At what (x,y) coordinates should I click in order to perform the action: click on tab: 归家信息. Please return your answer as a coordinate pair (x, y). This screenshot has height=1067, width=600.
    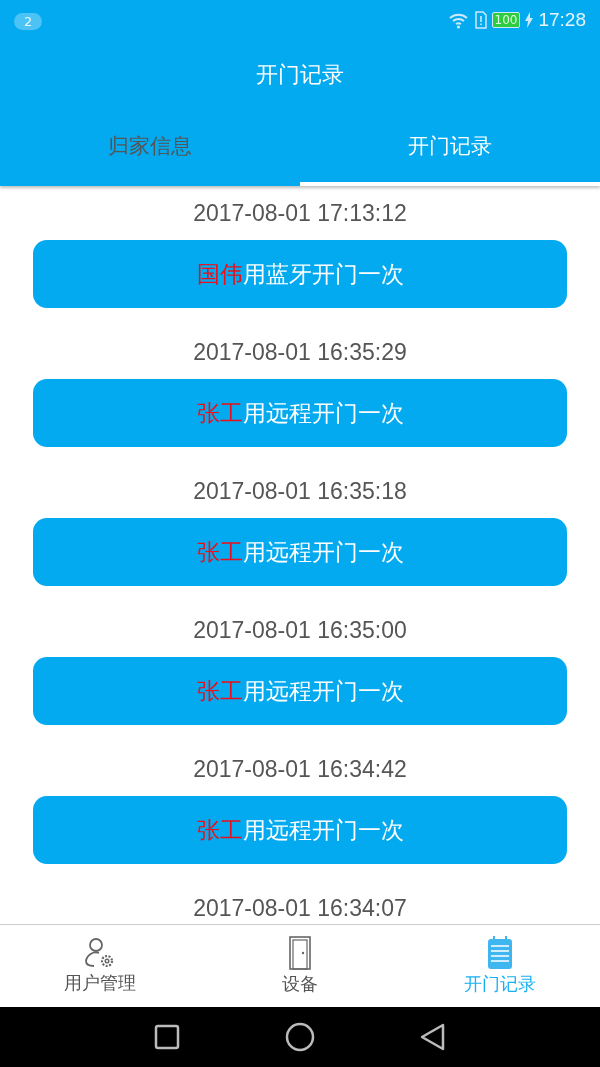
    Looking at the image, I should click on (150, 148).